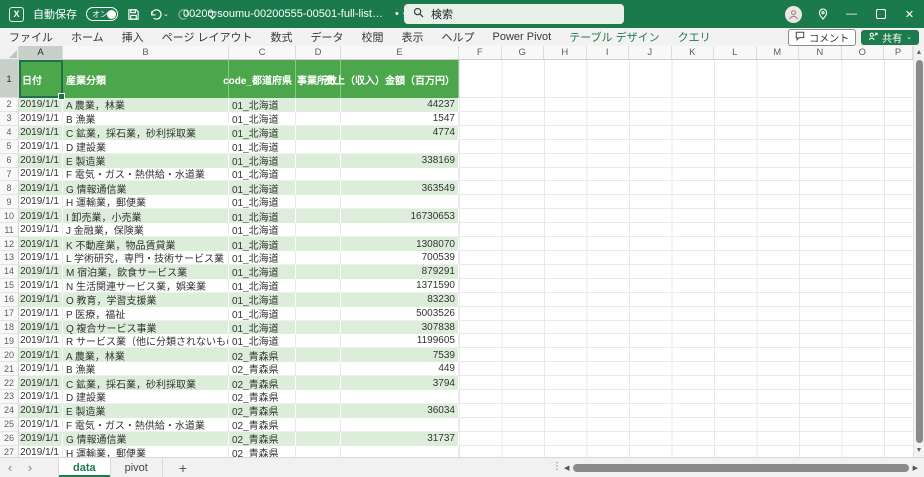  Describe the element at coordinates (9, 230) in the screenshot. I see `row-header-11: 11` at that location.